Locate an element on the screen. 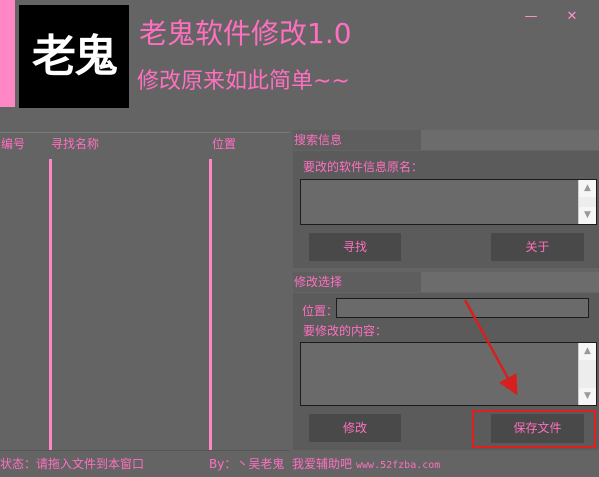  content-label: 要修改的内容： is located at coordinates (345, 331).